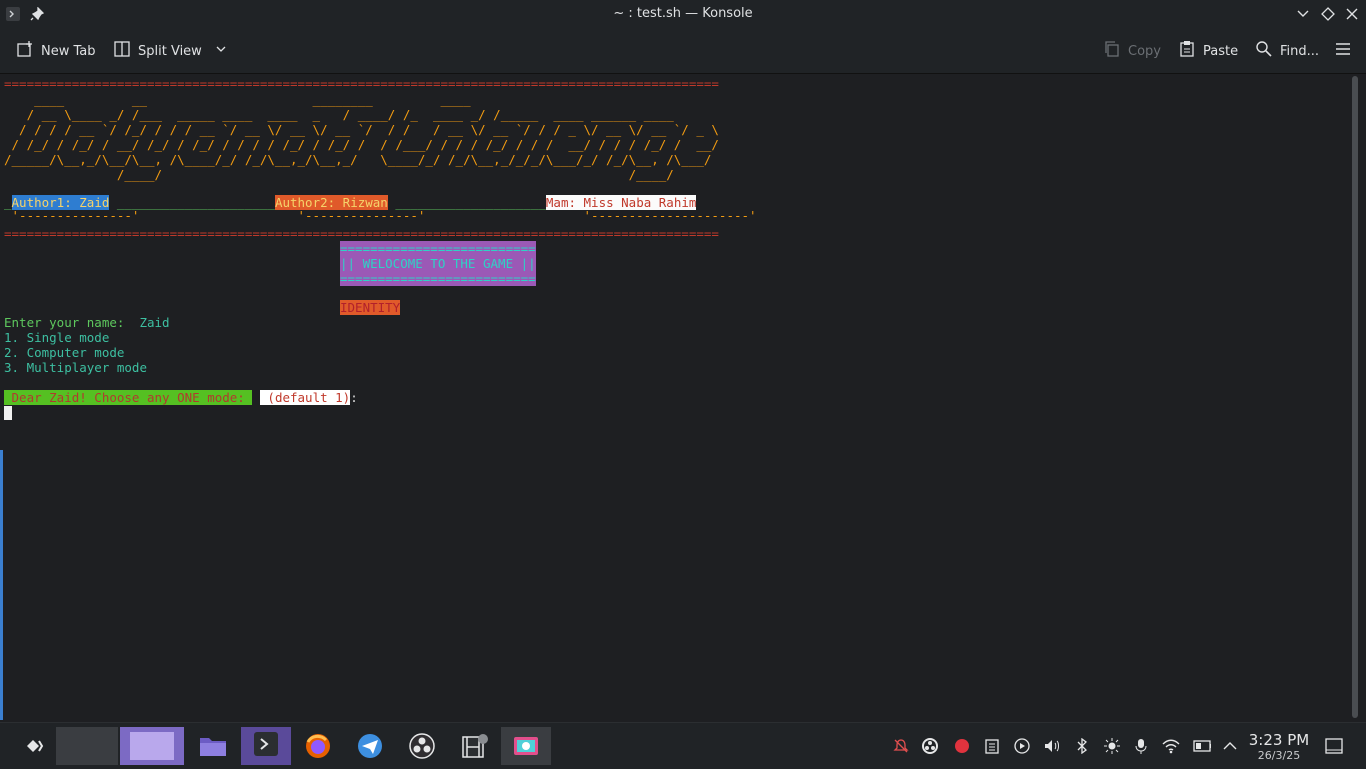 This screenshot has width=1366, height=769. What do you see at coordinates (237, 99) in the screenshot?
I see `ascii-art-line-1: ____ __ ________ ____` at bounding box center [237, 99].